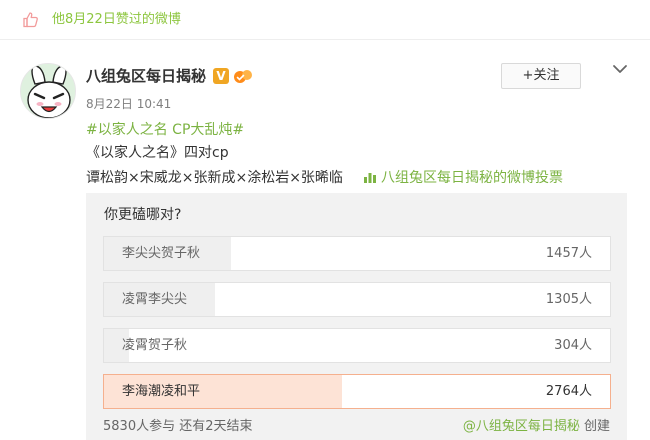 This screenshot has width=650, height=440. Describe the element at coordinates (214, 178) in the screenshot. I see `post-text-line: 谭松韵×宋威龙×张新成×涂松岩×张晞临` at that location.